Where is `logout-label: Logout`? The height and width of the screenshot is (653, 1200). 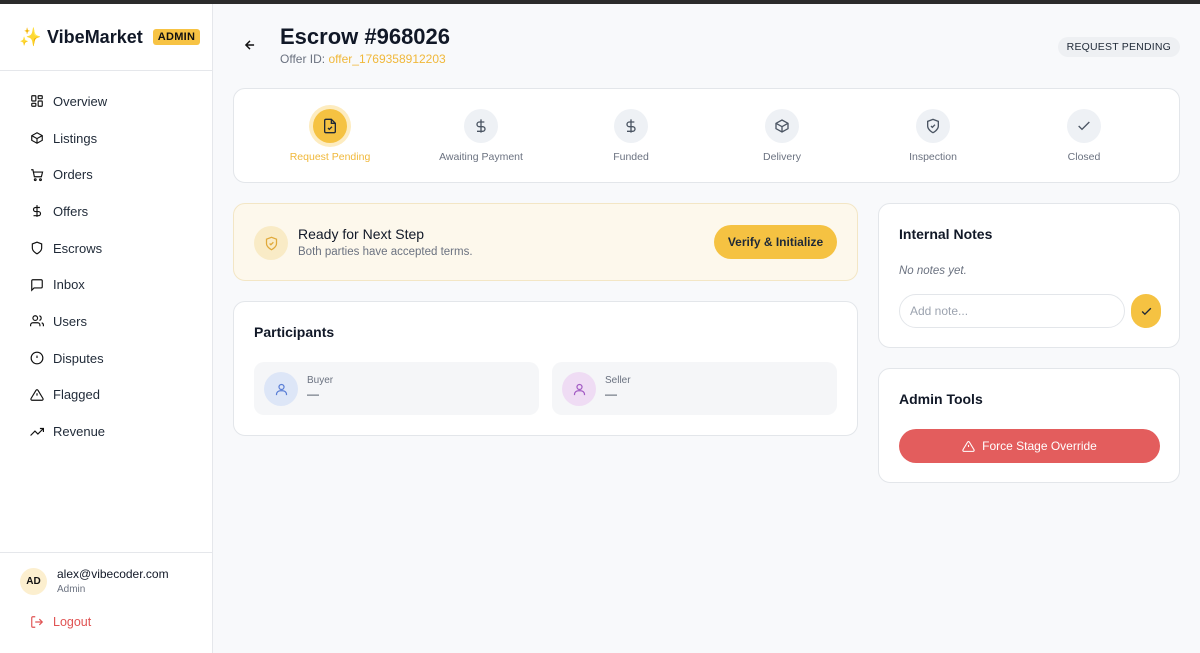 logout-label: Logout is located at coordinates (72, 622).